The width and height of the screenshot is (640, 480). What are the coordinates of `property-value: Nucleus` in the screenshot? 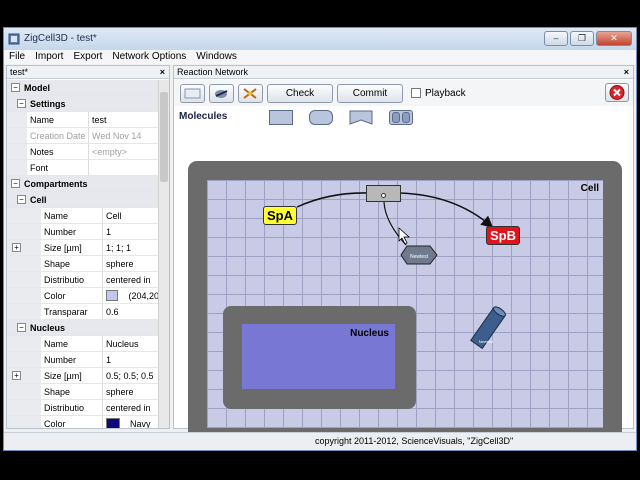 It's located at (121, 343).